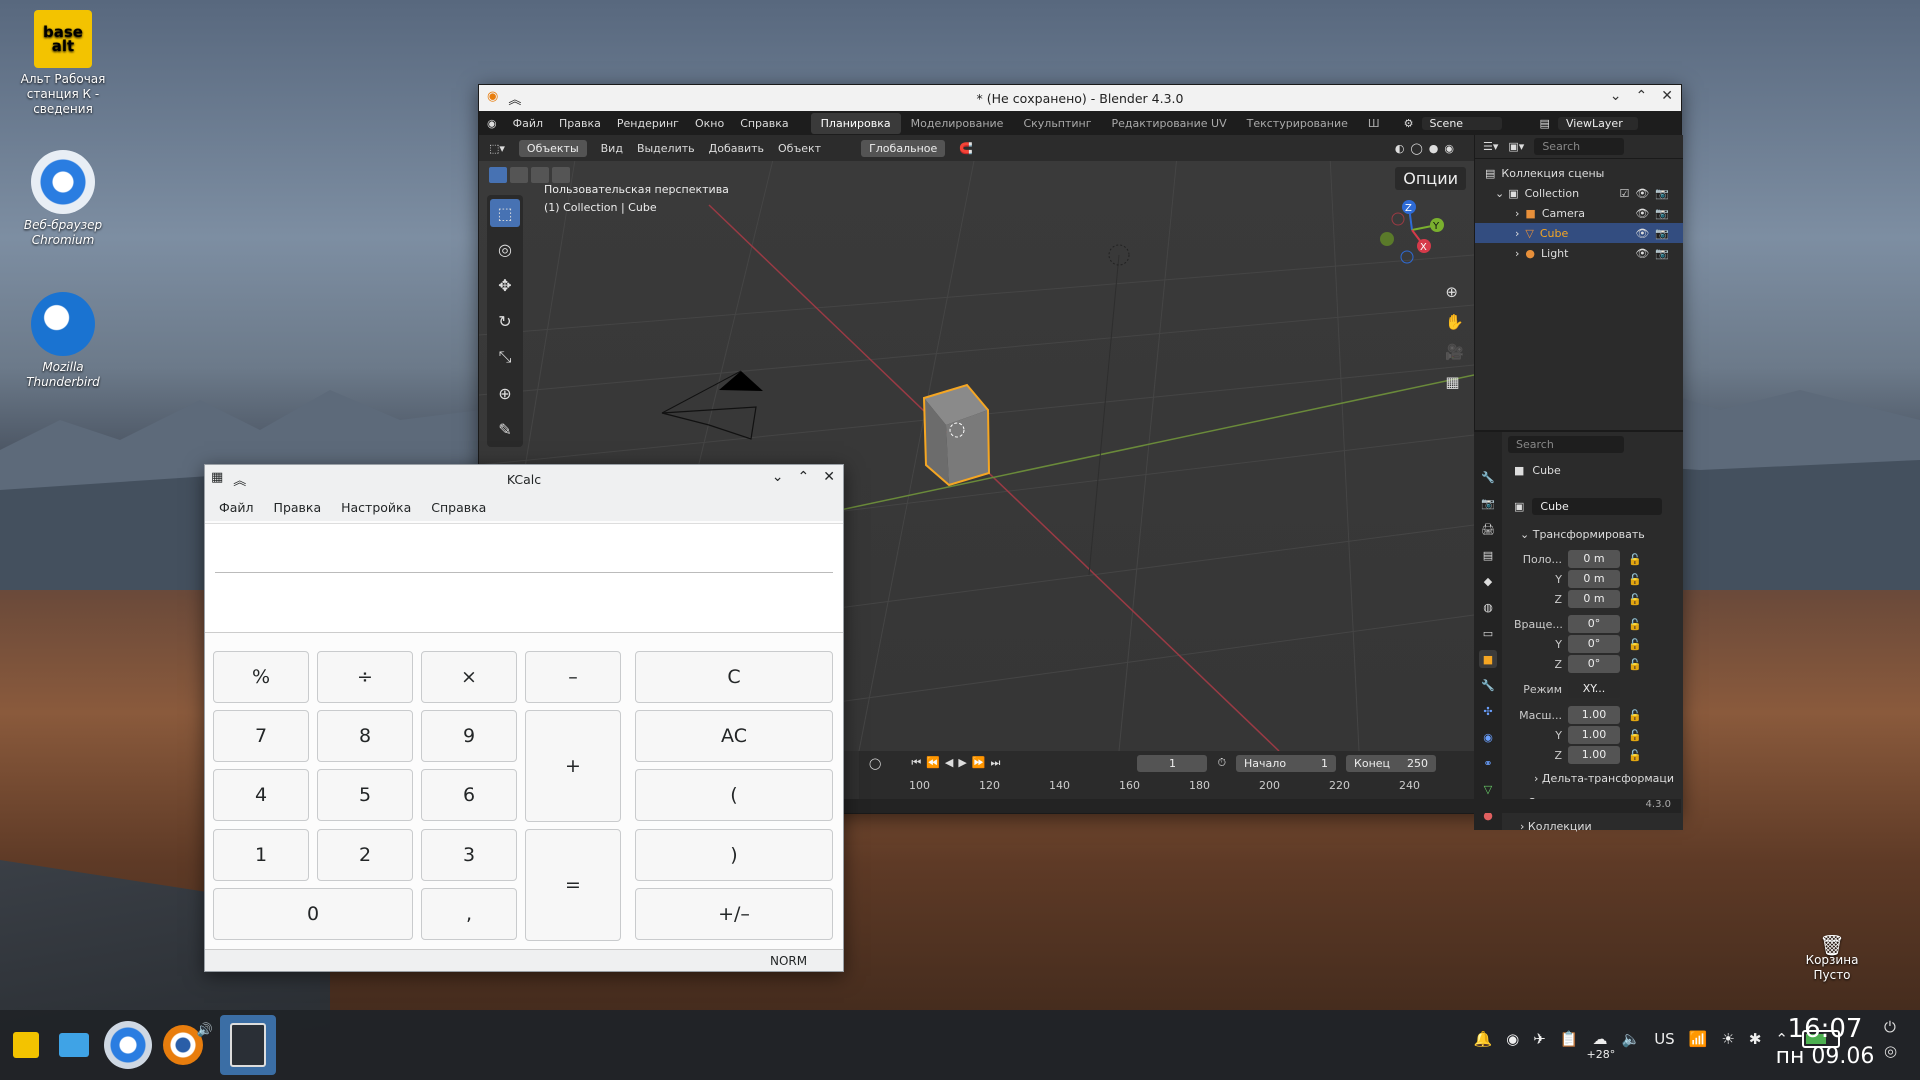  I want to click on camera-view-icon: 🎥, so click(1454, 352).